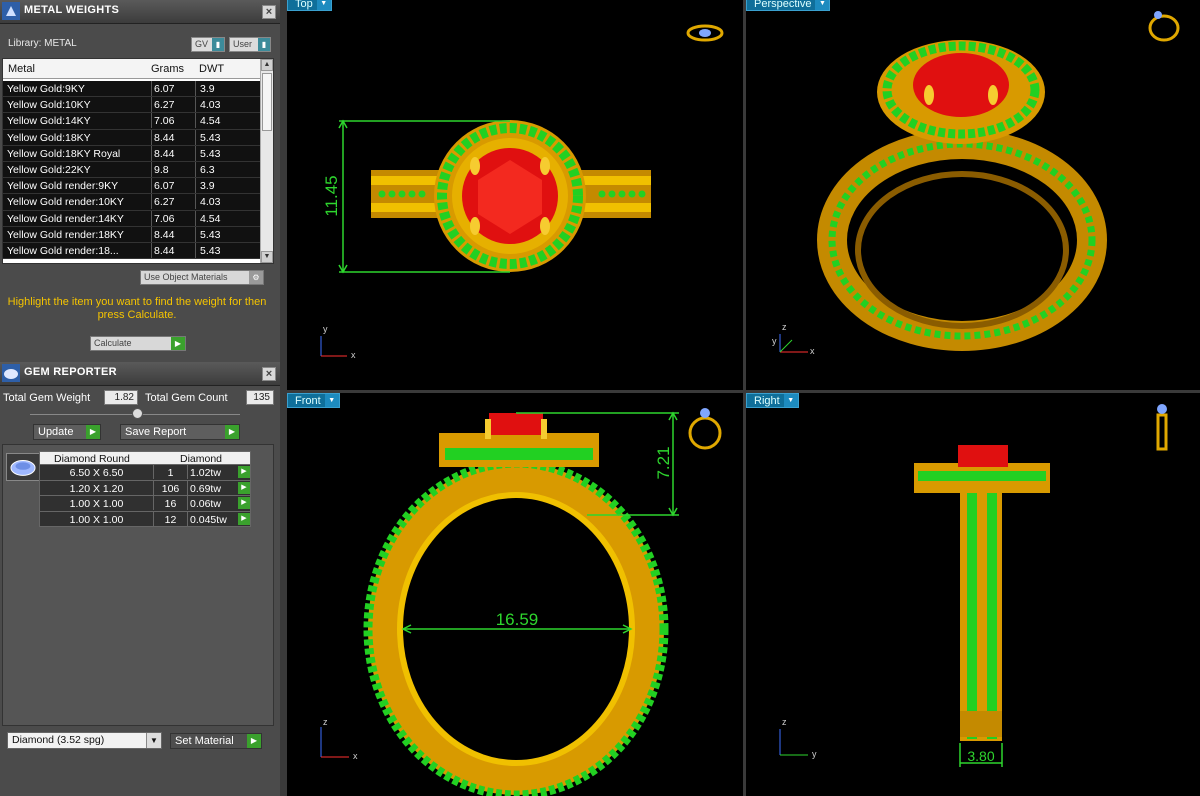 This screenshot has width=1200, height=796. I want to click on table-row: Yellow Gold render:14KY 7.06 4.54, so click(132, 218).